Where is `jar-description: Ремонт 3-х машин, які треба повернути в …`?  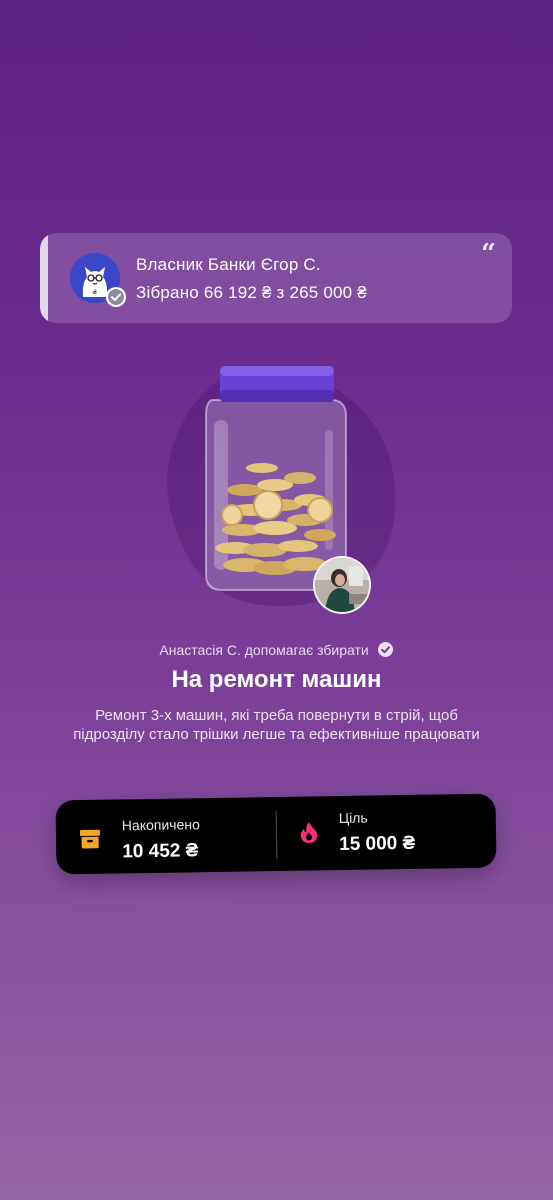 jar-description: Ремонт 3-х машин, які треба повернути в … is located at coordinates (276, 725).